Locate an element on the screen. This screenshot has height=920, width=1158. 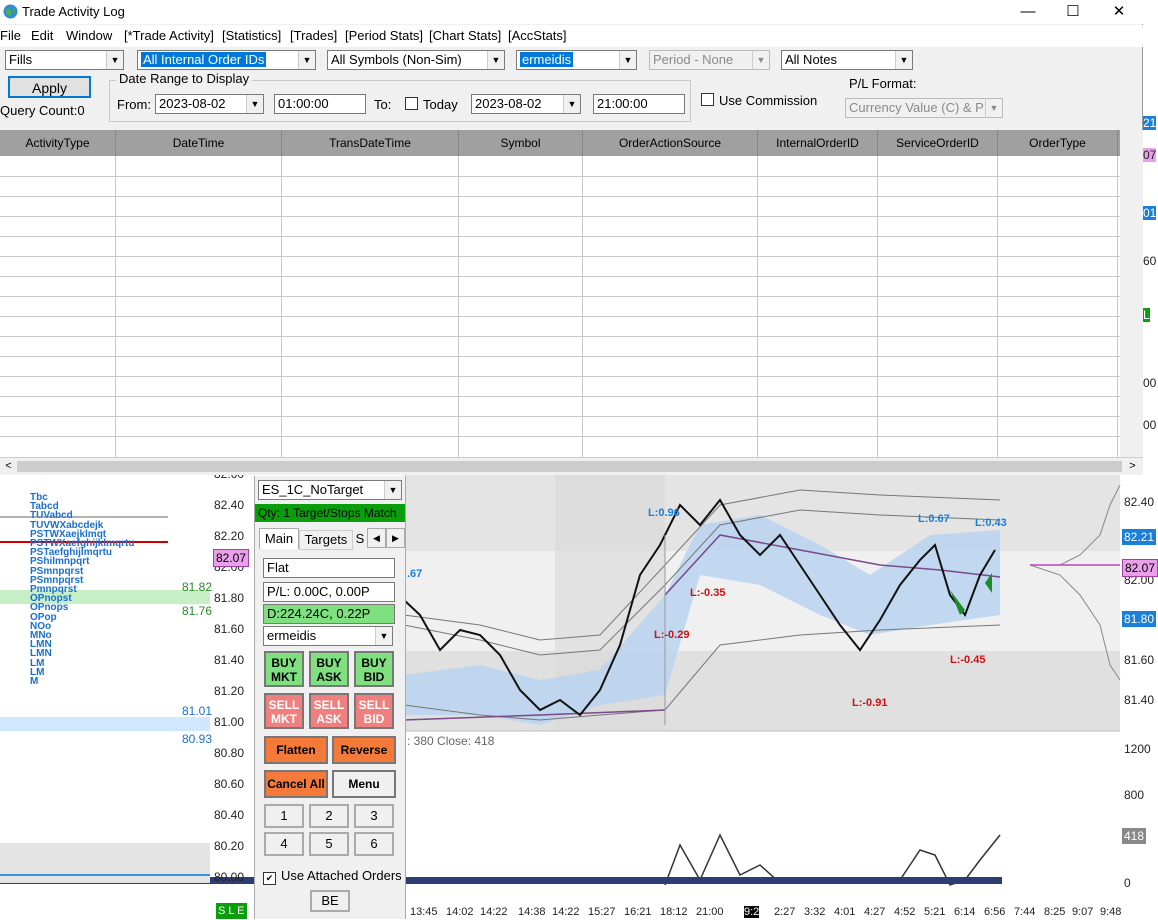
today-checkbox is located at coordinates (411, 103).